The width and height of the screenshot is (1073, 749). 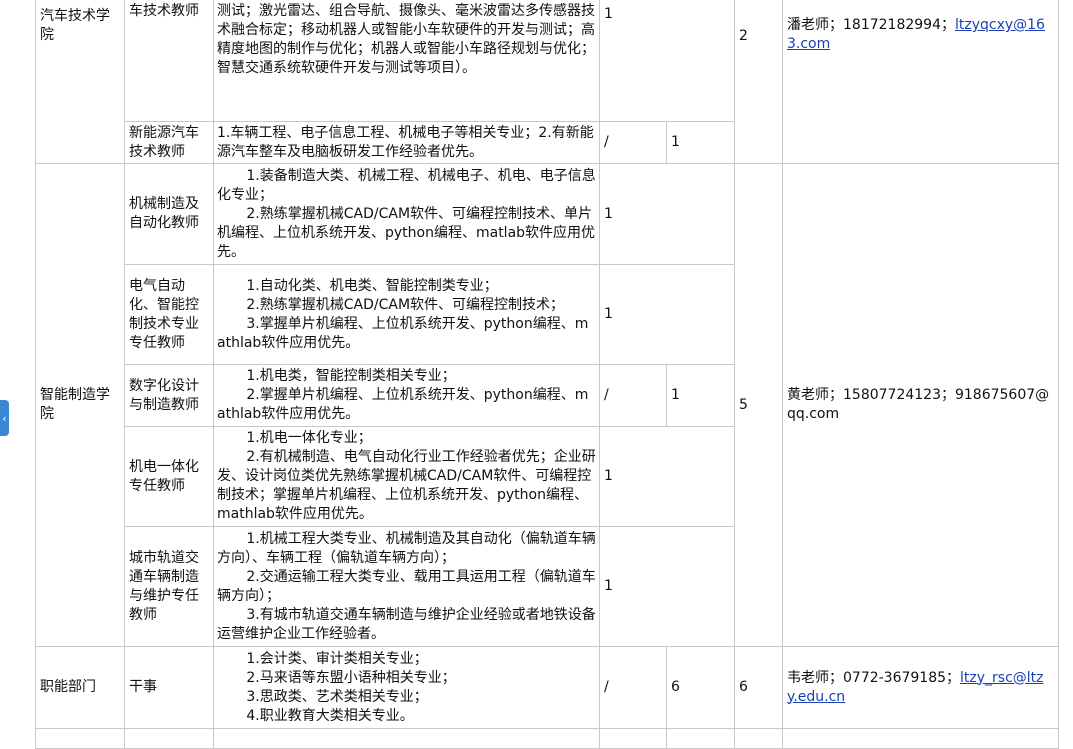 I want to click on requirement-line: 4.职业教育大类相关专业。, so click(x=330, y=715).